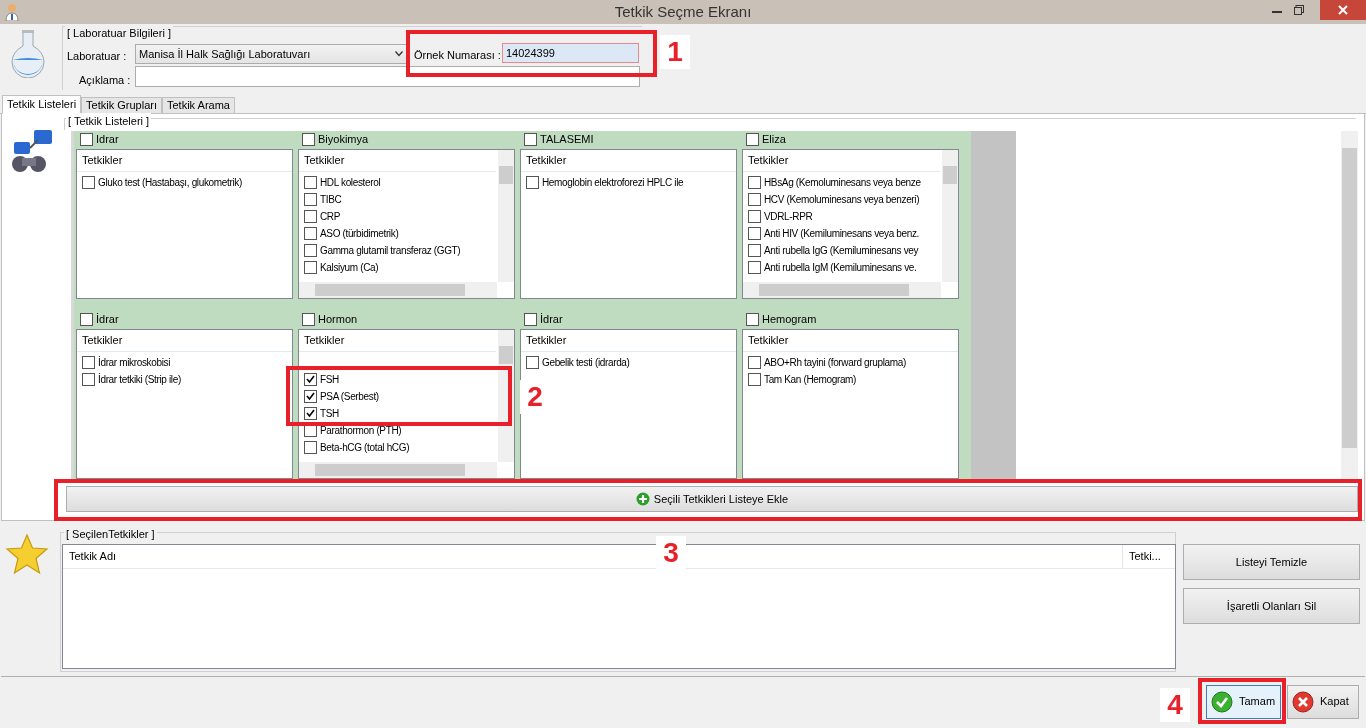 The image size is (1366, 728). I want to click on description-field, so click(387, 76).